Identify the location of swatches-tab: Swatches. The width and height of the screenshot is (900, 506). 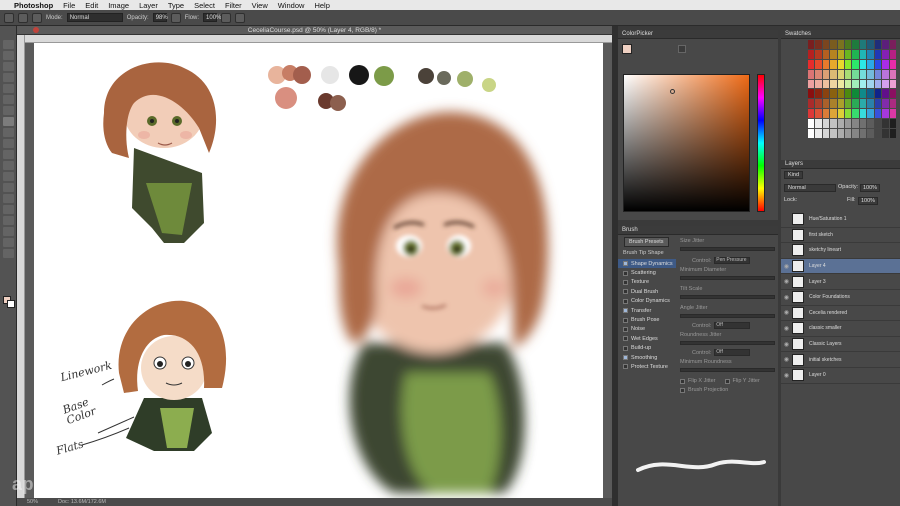
(840, 34).